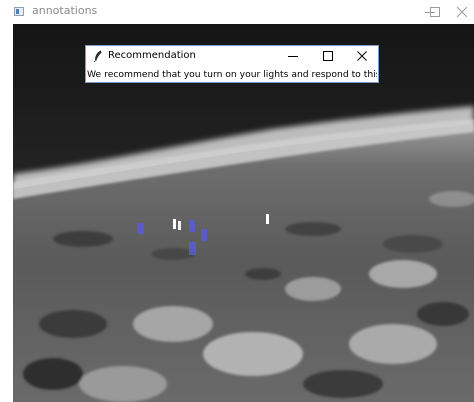  I want to click on window-title: annotations, so click(65, 10).